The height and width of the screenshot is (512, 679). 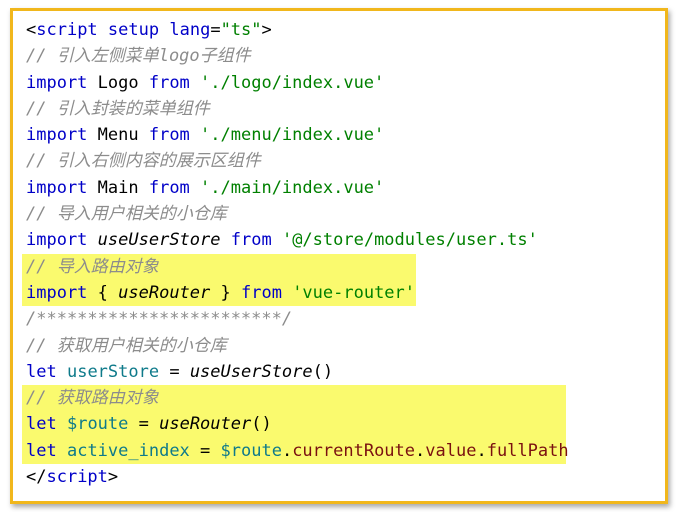 What do you see at coordinates (292, 135) in the screenshot?
I see `code-token-str: './menu/index.vue'` at bounding box center [292, 135].